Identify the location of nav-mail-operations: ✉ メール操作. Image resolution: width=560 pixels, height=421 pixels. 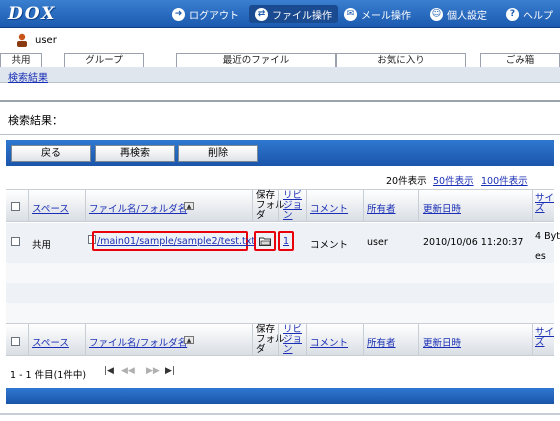
(377, 14).